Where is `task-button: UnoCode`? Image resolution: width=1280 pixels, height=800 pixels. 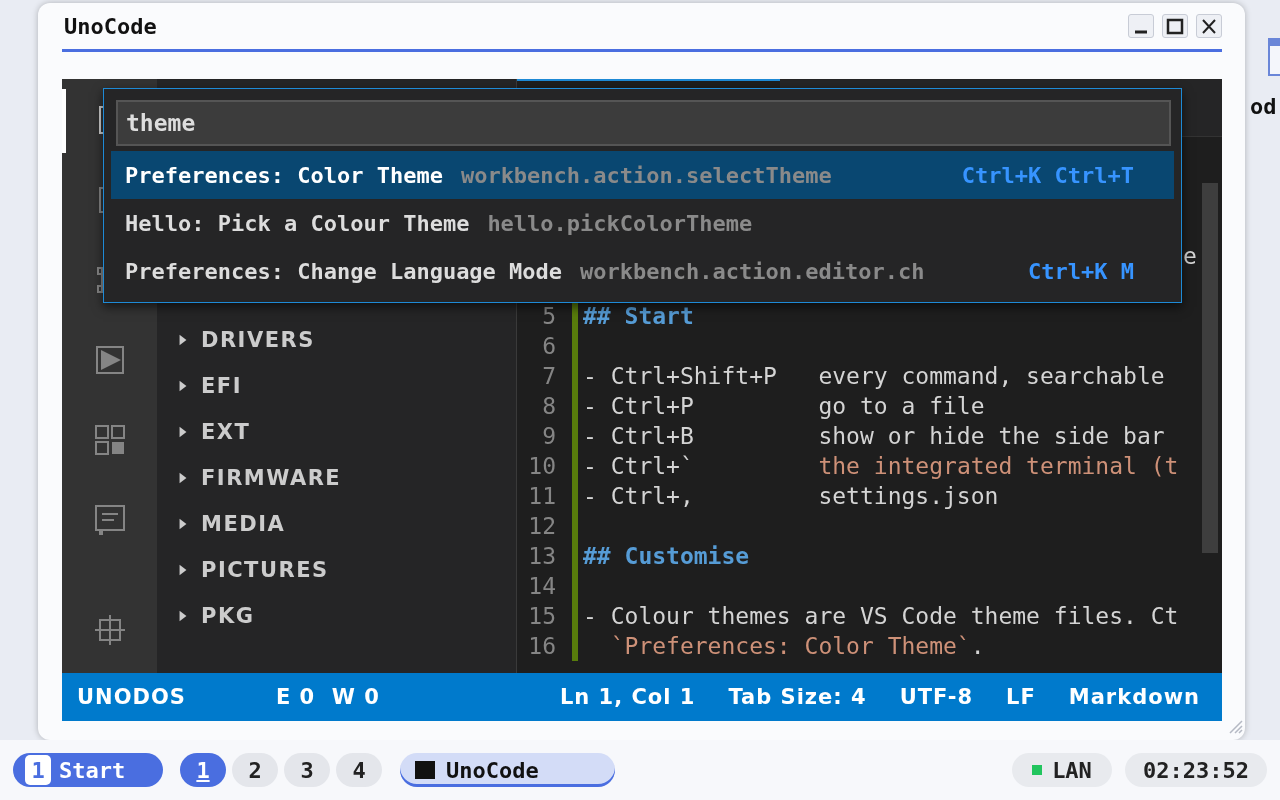 task-button: UnoCode is located at coordinates (507, 770).